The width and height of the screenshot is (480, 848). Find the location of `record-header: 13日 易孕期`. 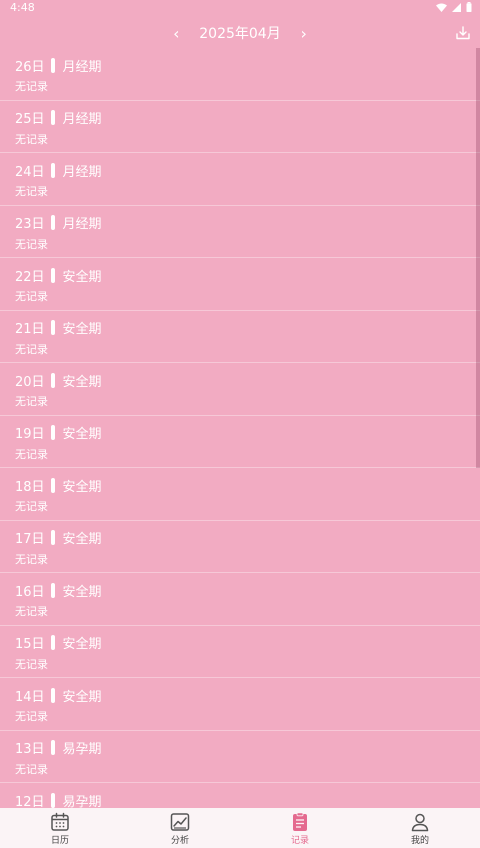

record-header: 13日 易孕期 is located at coordinates (240, 748).